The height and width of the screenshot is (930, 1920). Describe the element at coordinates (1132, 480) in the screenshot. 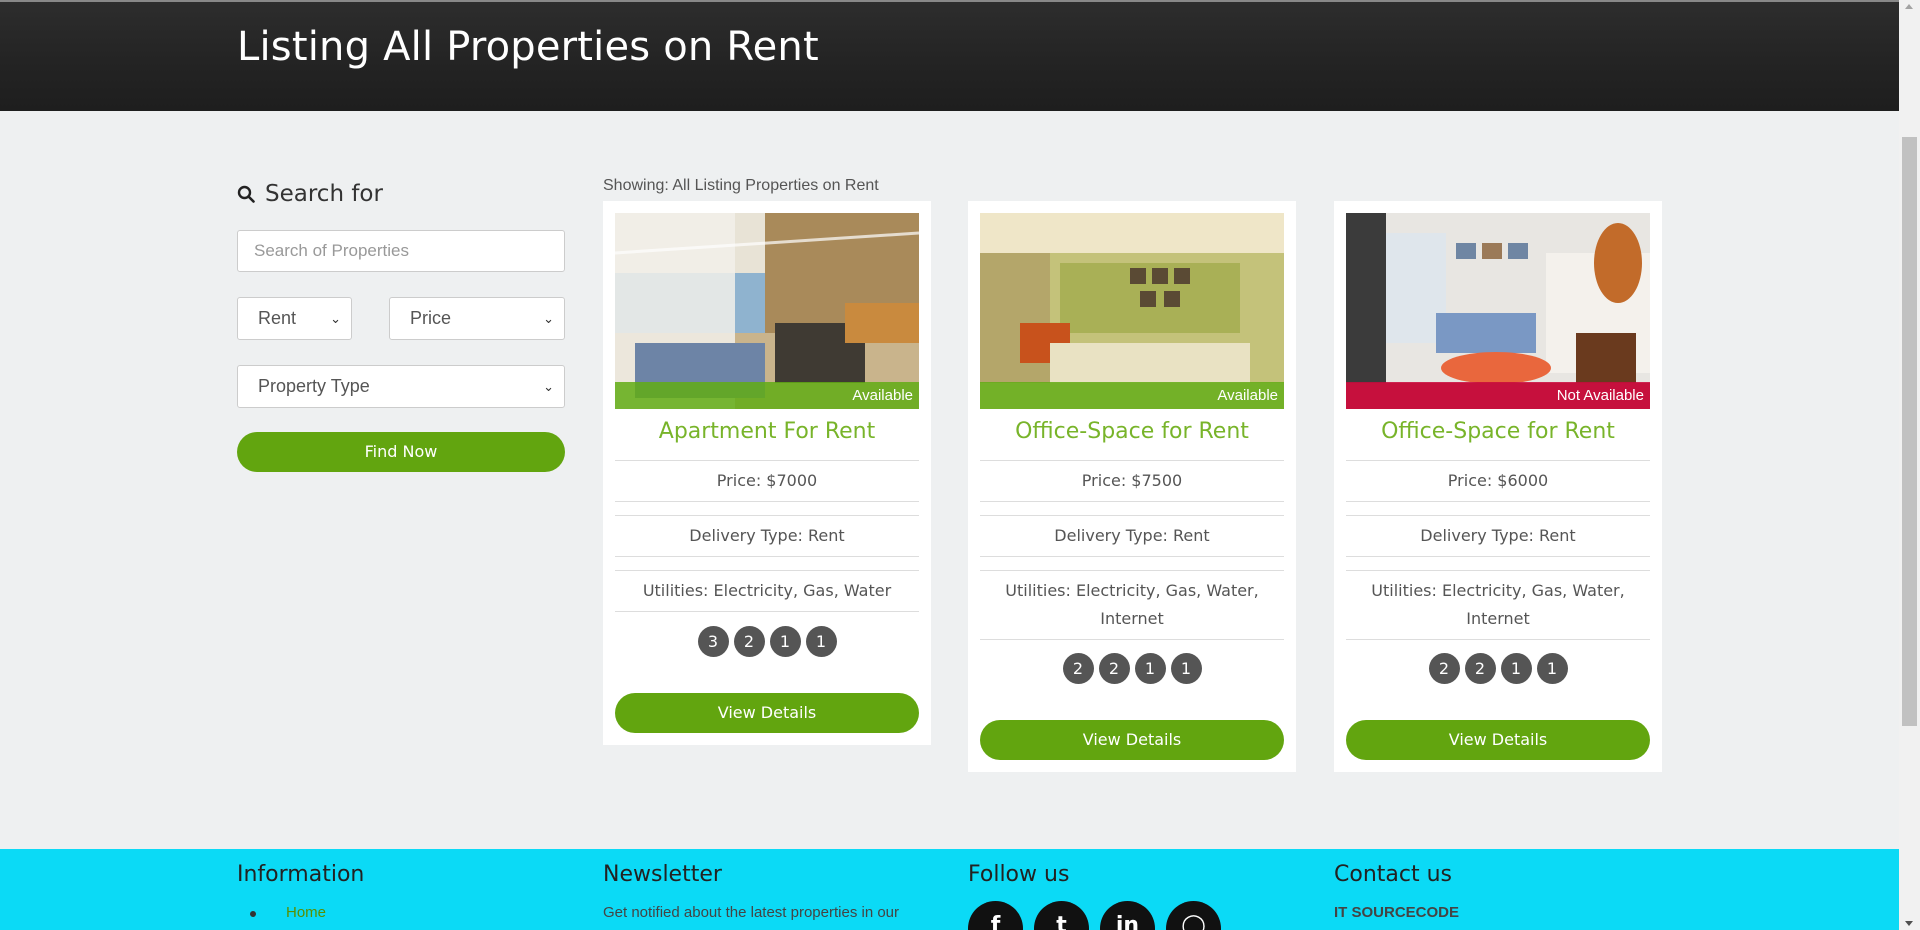

I see `property-price: Price: $7500` at that location.